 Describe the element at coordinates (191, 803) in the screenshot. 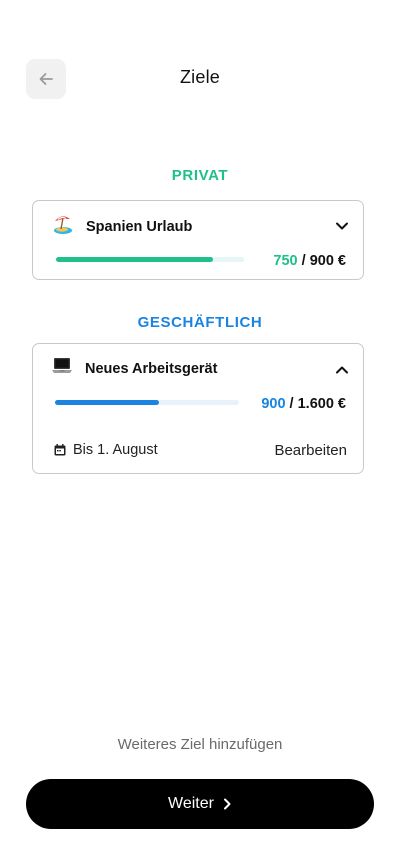

I see `next-button-label: Weiter` at that location.